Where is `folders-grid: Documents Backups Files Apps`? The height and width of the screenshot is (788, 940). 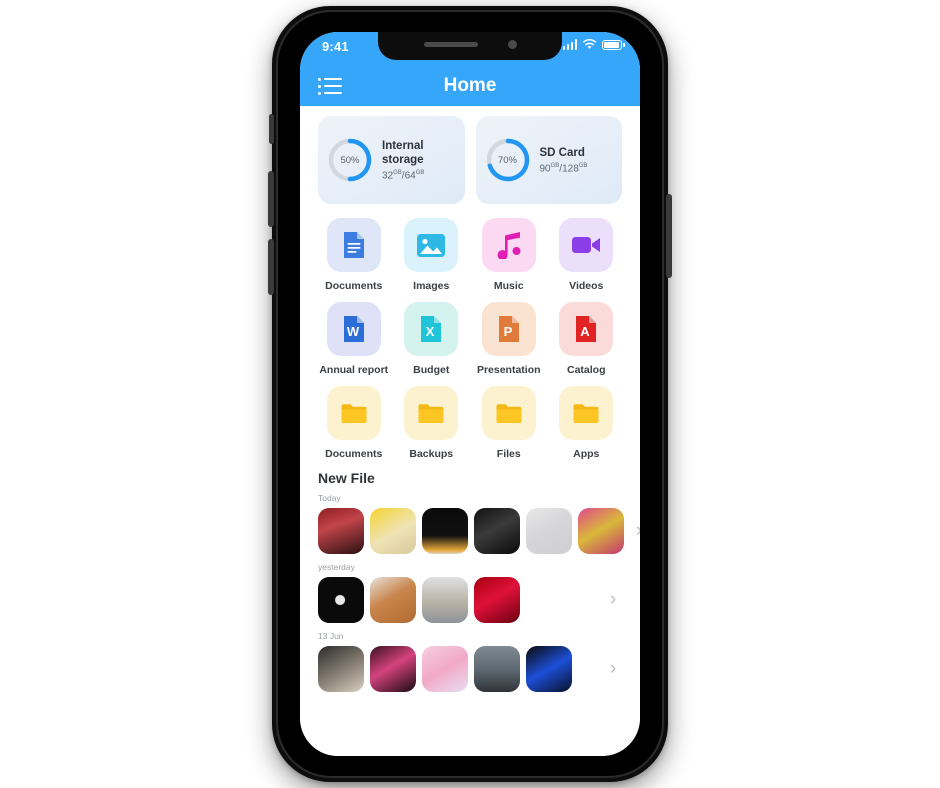 folders-grid: Documents Backups Files Apps is located at coordinates (470, 423).